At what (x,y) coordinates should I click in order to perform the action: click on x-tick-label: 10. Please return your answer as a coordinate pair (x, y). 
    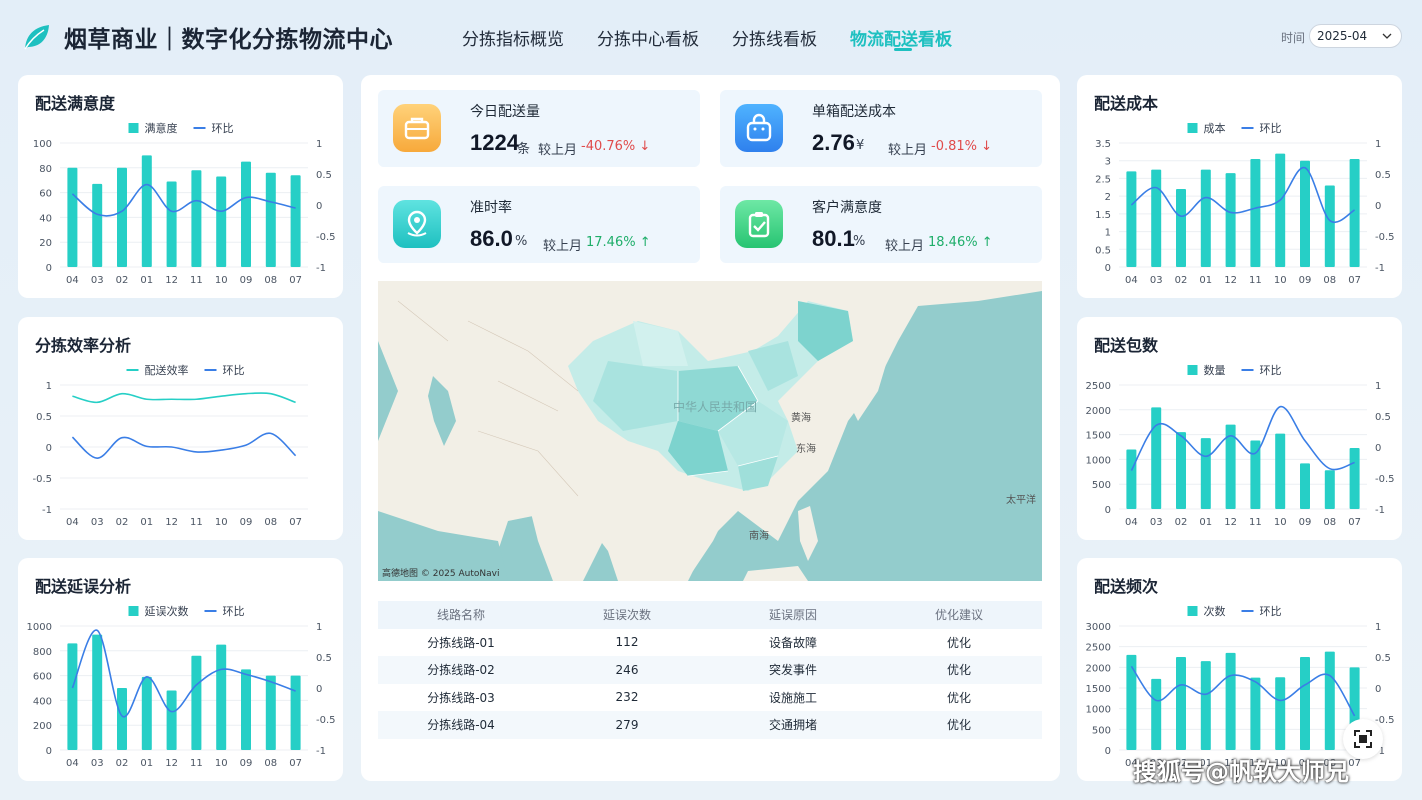
    Looking at the image, I should click on (221, 763).